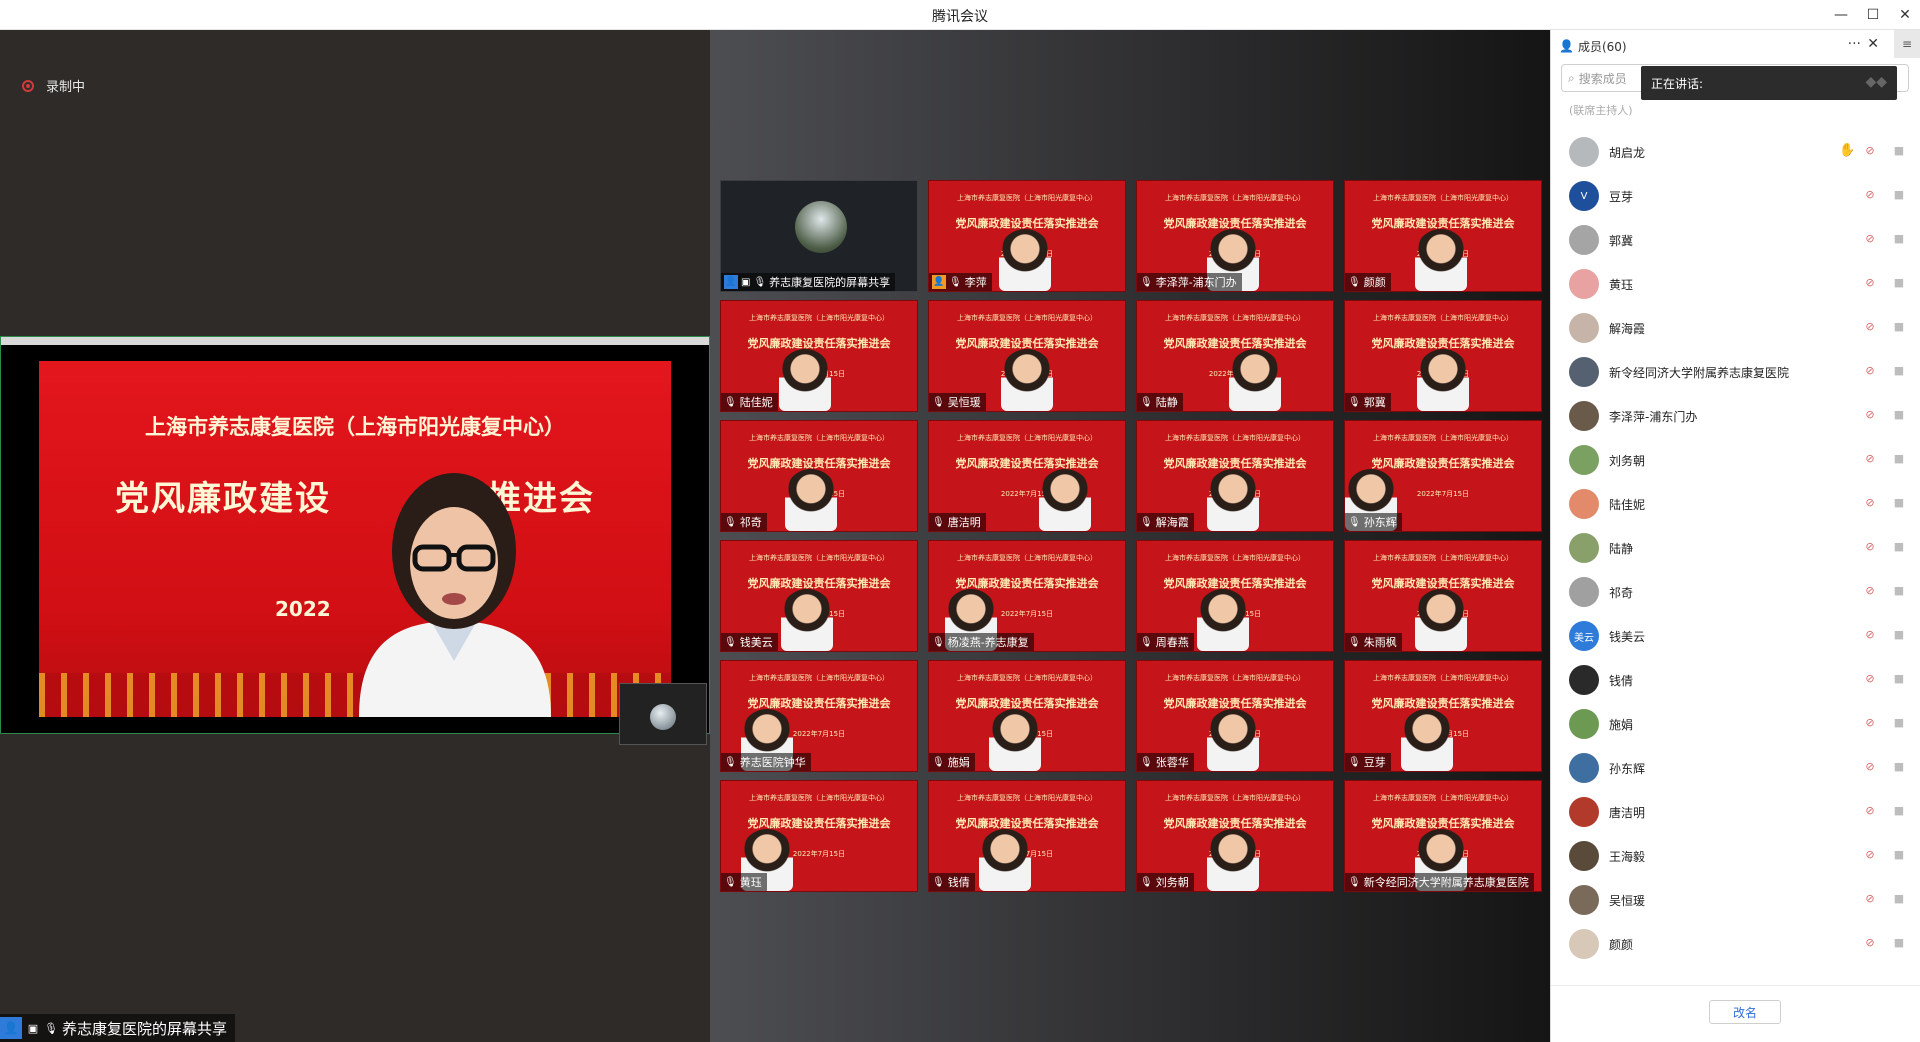 This screenshot has height=1042, width=1920. What do you see at coordinates (1735, 328) in the screenshot?
I see `member-row: 解海霞 ⊘ ■` at bounding box center [1735, 328].